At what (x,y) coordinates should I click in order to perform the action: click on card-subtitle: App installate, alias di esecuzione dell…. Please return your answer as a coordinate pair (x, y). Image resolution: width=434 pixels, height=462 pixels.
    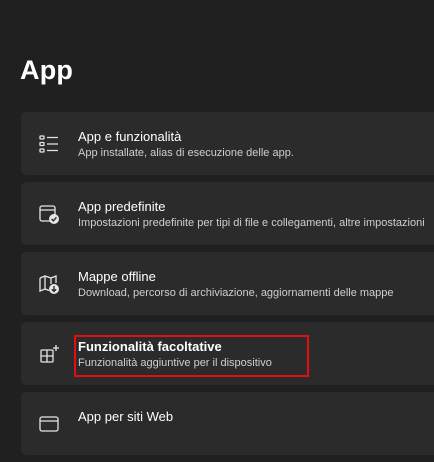
    Looking at the image, I should click on (186, 153).